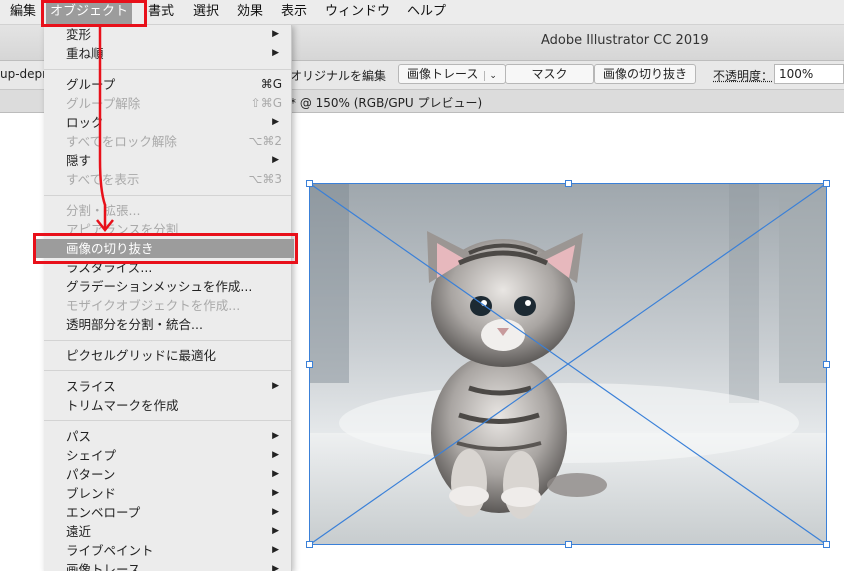 This screenshot has height=571, width=844. I want to click on resize-handle-bottom-right, so click(826, 544).